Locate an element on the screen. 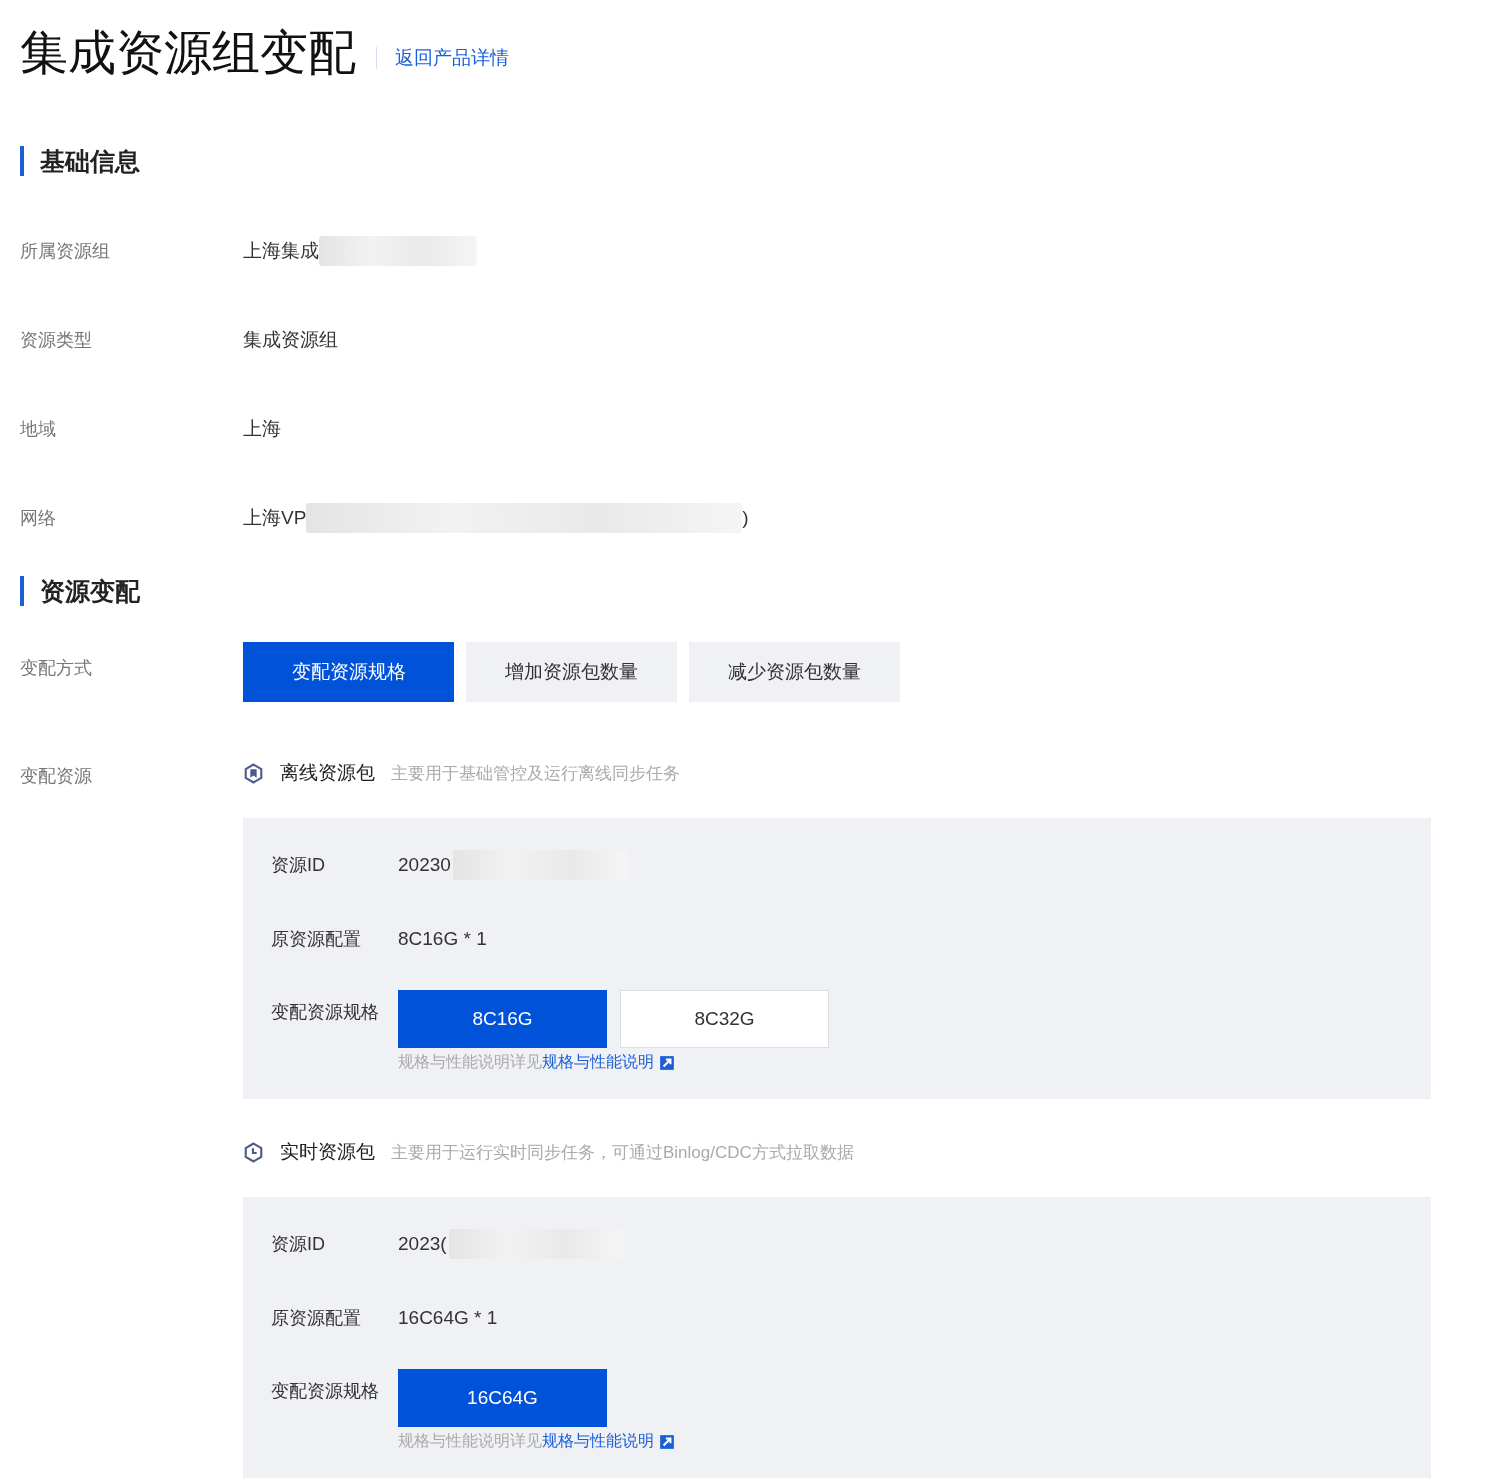  field-label: 所属资源组 is located at coordinates (65, 251).